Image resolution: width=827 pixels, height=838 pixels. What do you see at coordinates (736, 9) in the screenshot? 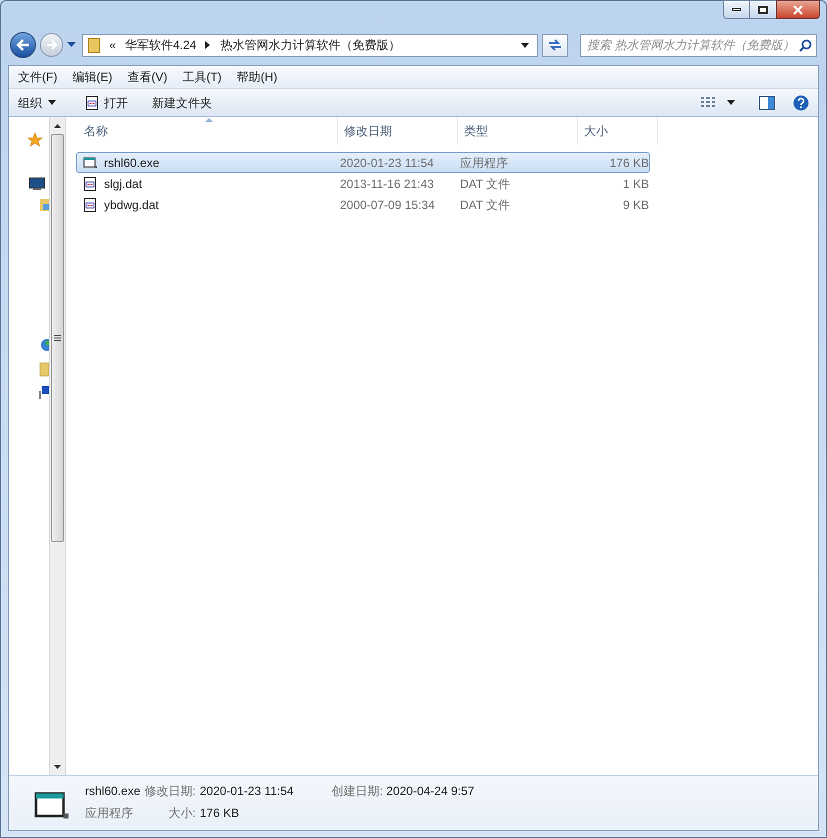
I see `minimize-button` at bounding box center [736, 9].